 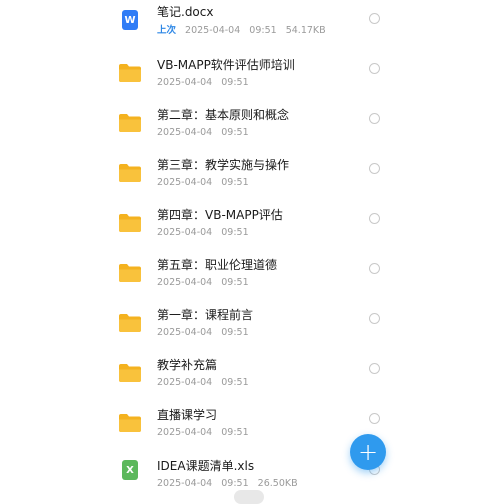 I want to click on folder-row: 第四章：VB-MAPP评估 2025-04-04 09:51, so click(x=250, y=224).